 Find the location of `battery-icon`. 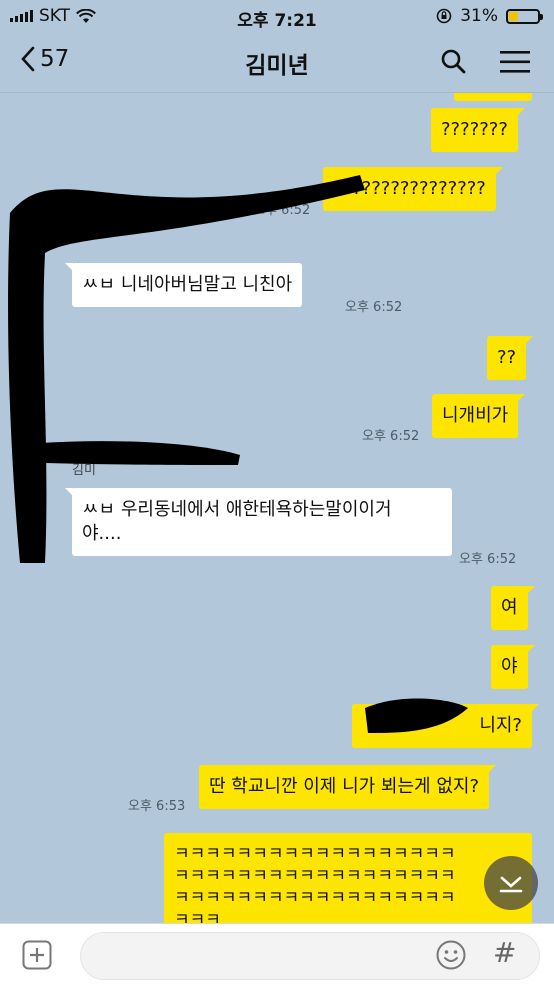

battery-icon is located at coordinates (524, 16).